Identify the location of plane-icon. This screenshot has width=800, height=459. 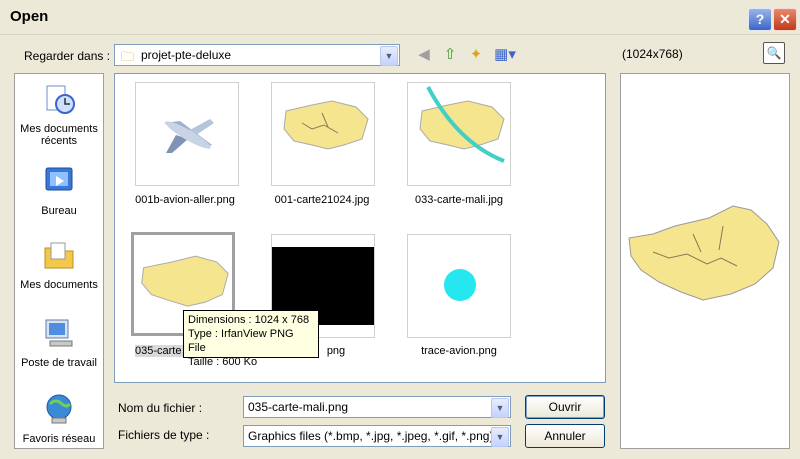
(189, 136).